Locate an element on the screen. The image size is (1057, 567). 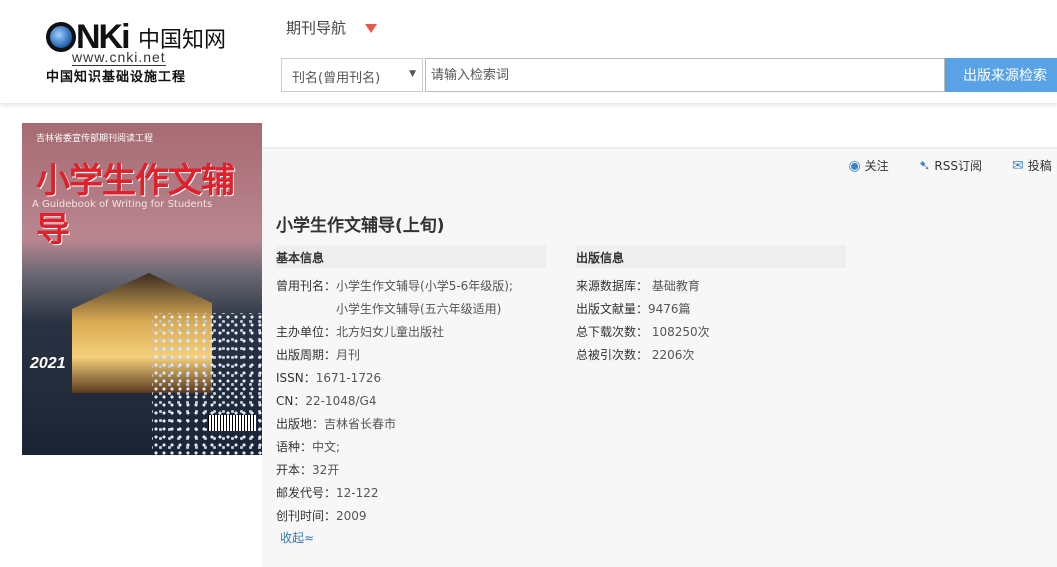
eye-icon: ◉ is located at coordinates (854, 165).